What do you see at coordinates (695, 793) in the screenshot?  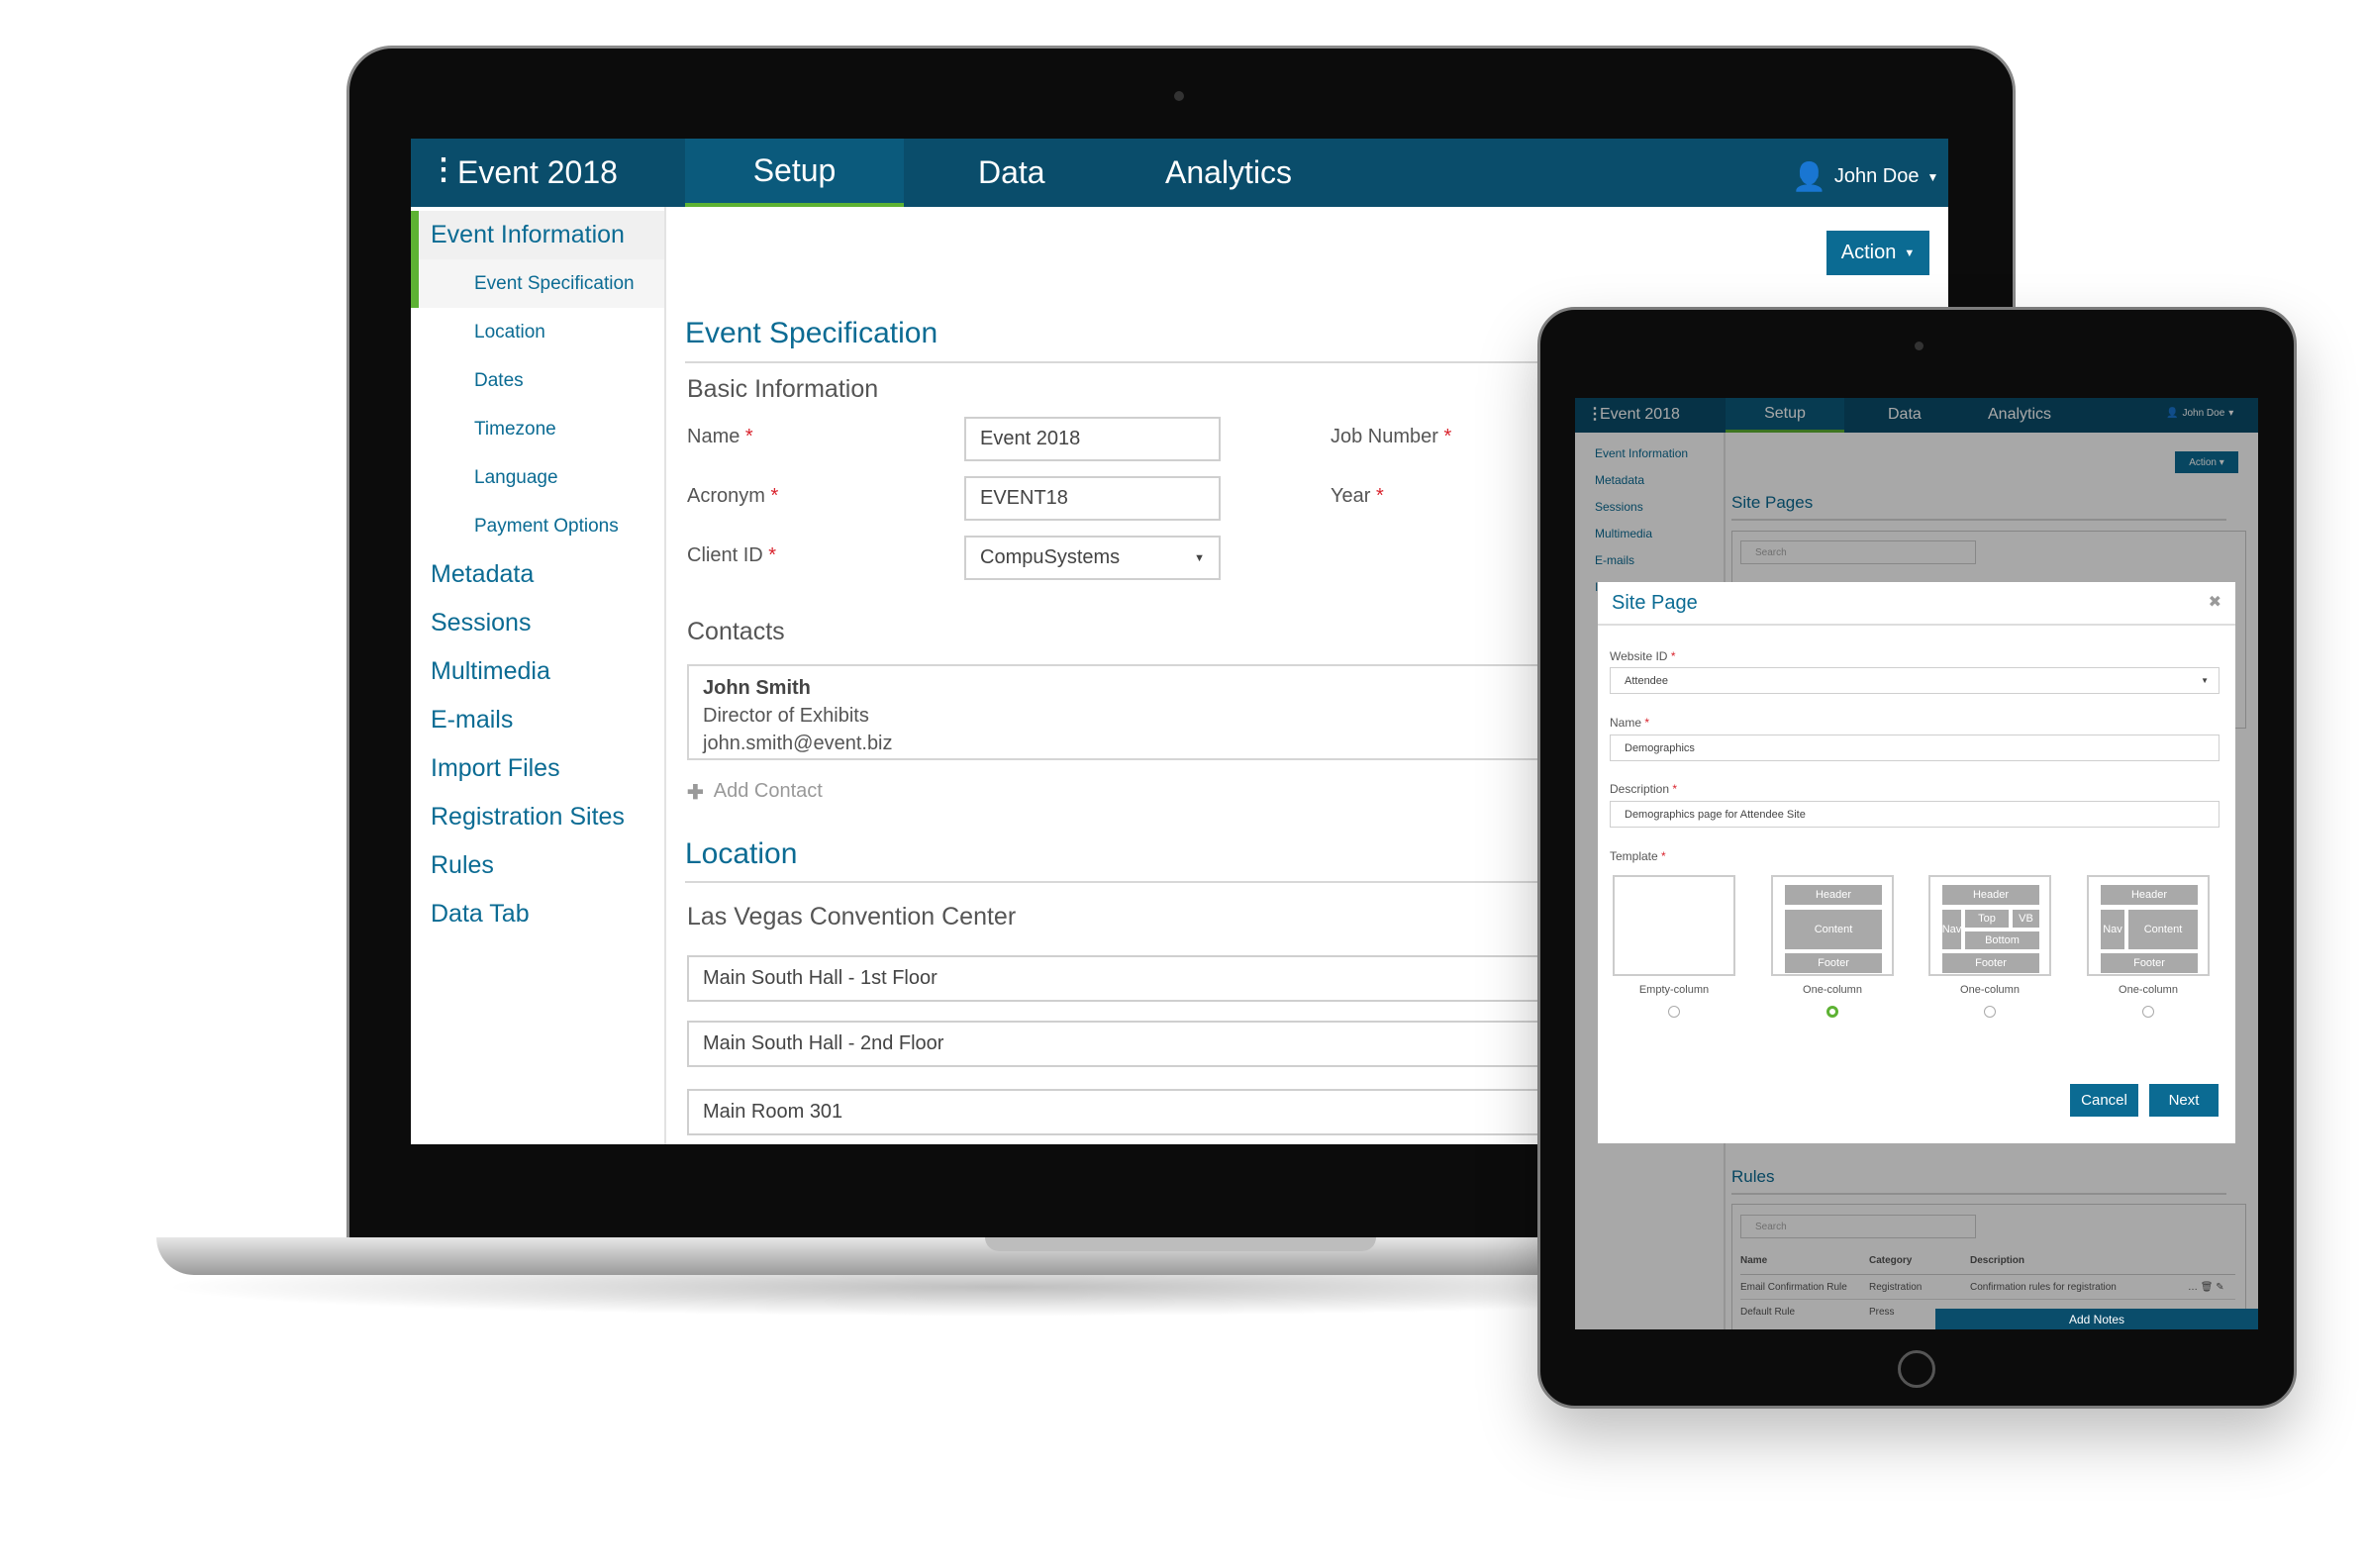 I see `plus-icon: ✚` at bounding box center [695, 793].